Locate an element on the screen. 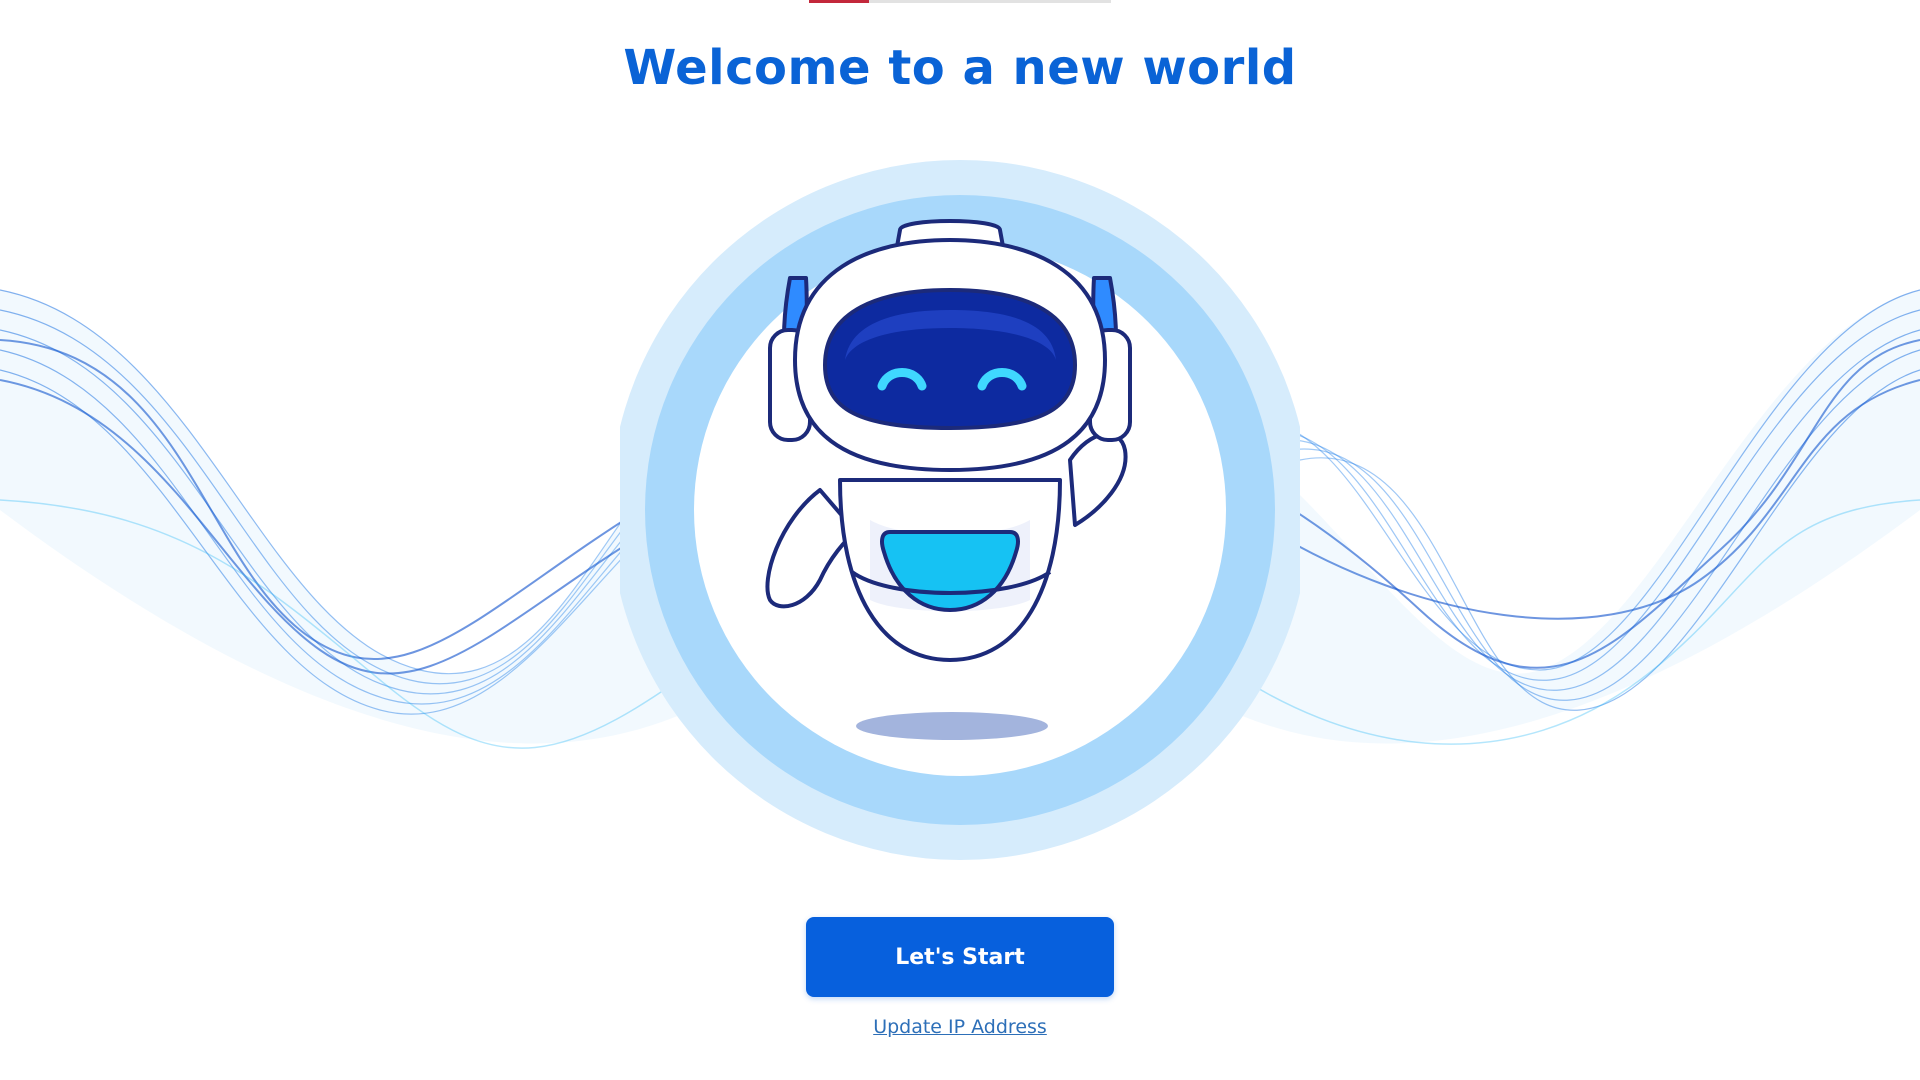 The height and width of the screenshot is (1080, 1920). update-ip-address-link: Update IP Address is located at coordinates (960, 1027).